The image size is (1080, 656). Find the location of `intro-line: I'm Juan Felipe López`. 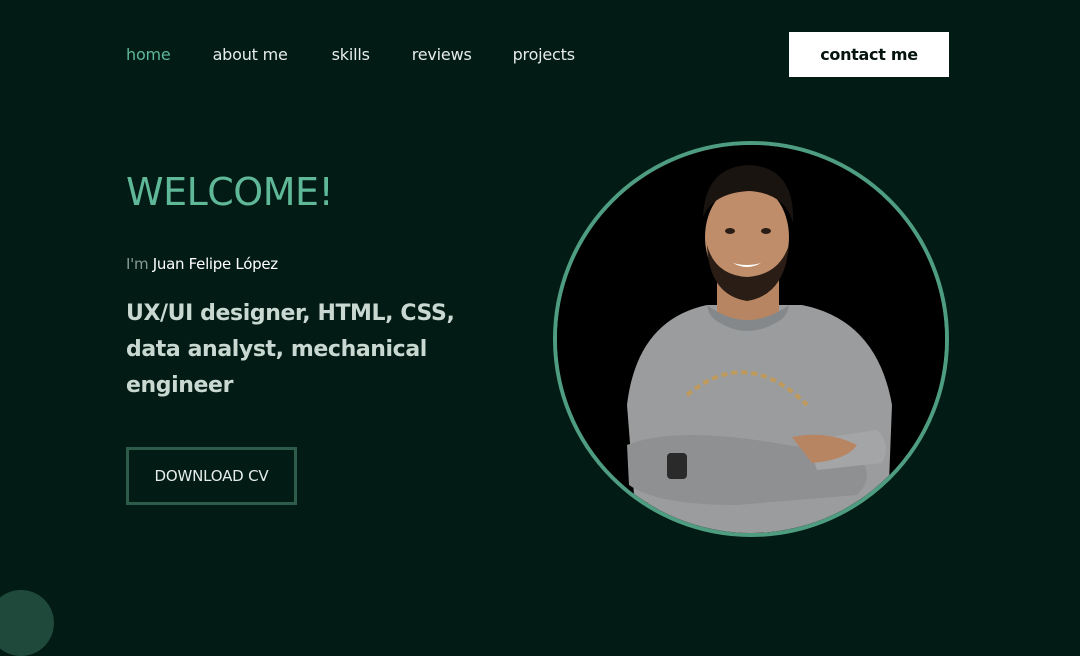

intro-line: I'm Juan Felipe López is located at coordinates (202, 264).